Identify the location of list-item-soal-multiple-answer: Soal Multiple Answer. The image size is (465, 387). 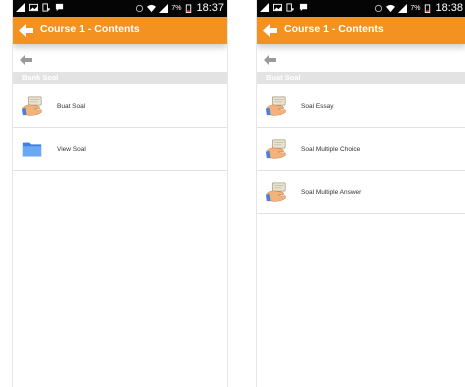
(361, 192).